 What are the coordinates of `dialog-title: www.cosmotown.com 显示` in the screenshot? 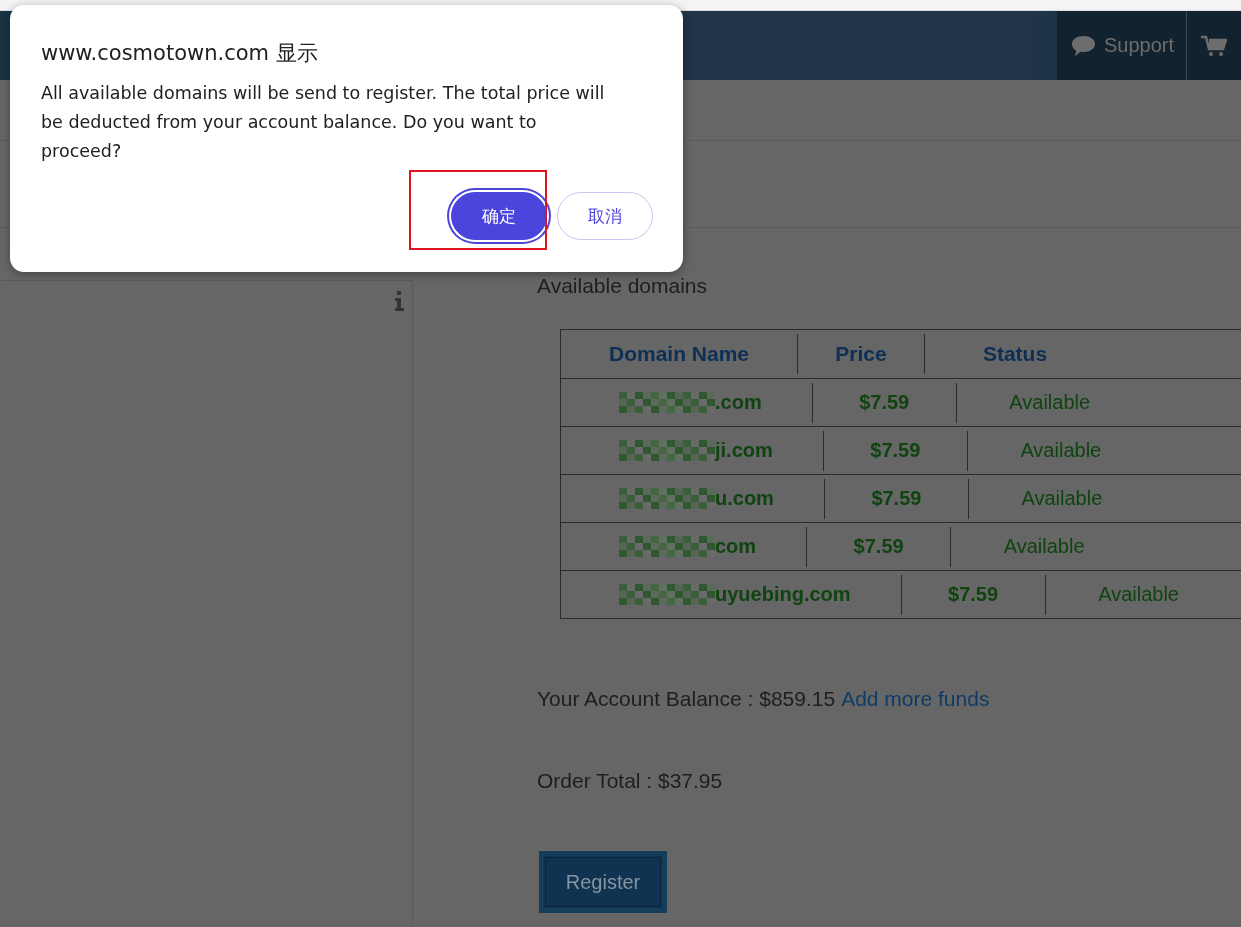 It's located at (180, 53).